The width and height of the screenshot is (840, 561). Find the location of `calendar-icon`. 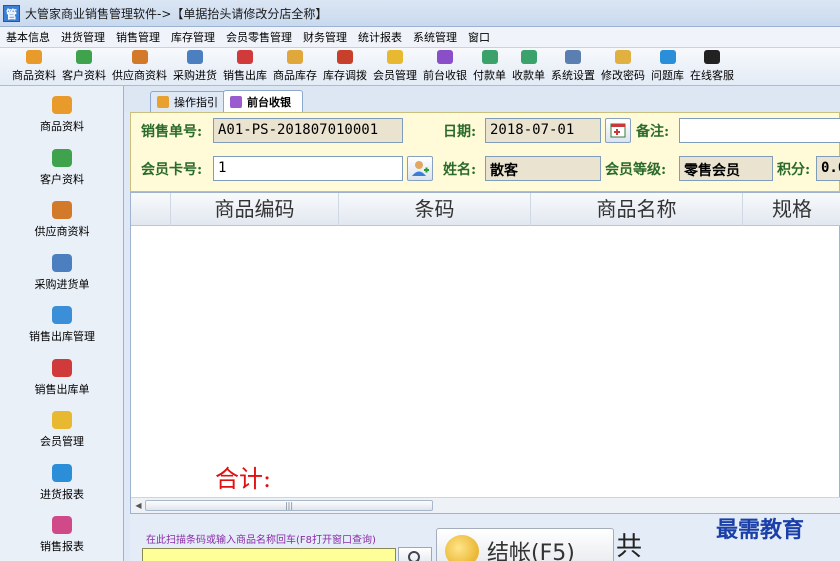

calendar-icon is located at coordinates (618, 130).